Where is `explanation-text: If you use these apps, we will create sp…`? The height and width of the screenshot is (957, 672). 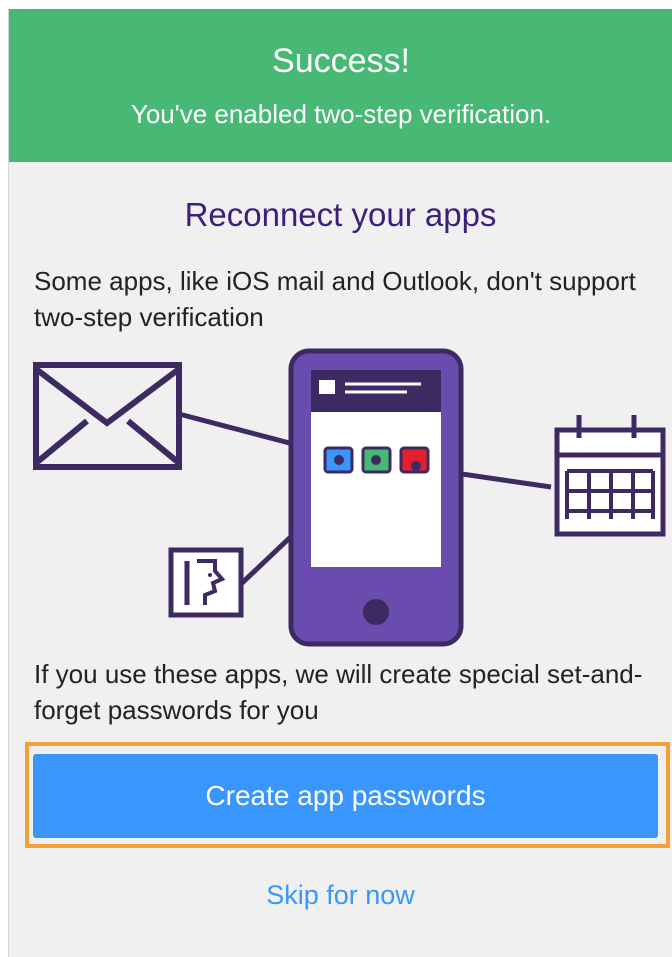
explanation-text: If you use these apps, we will create sp… is located at coordinates (338, 692).